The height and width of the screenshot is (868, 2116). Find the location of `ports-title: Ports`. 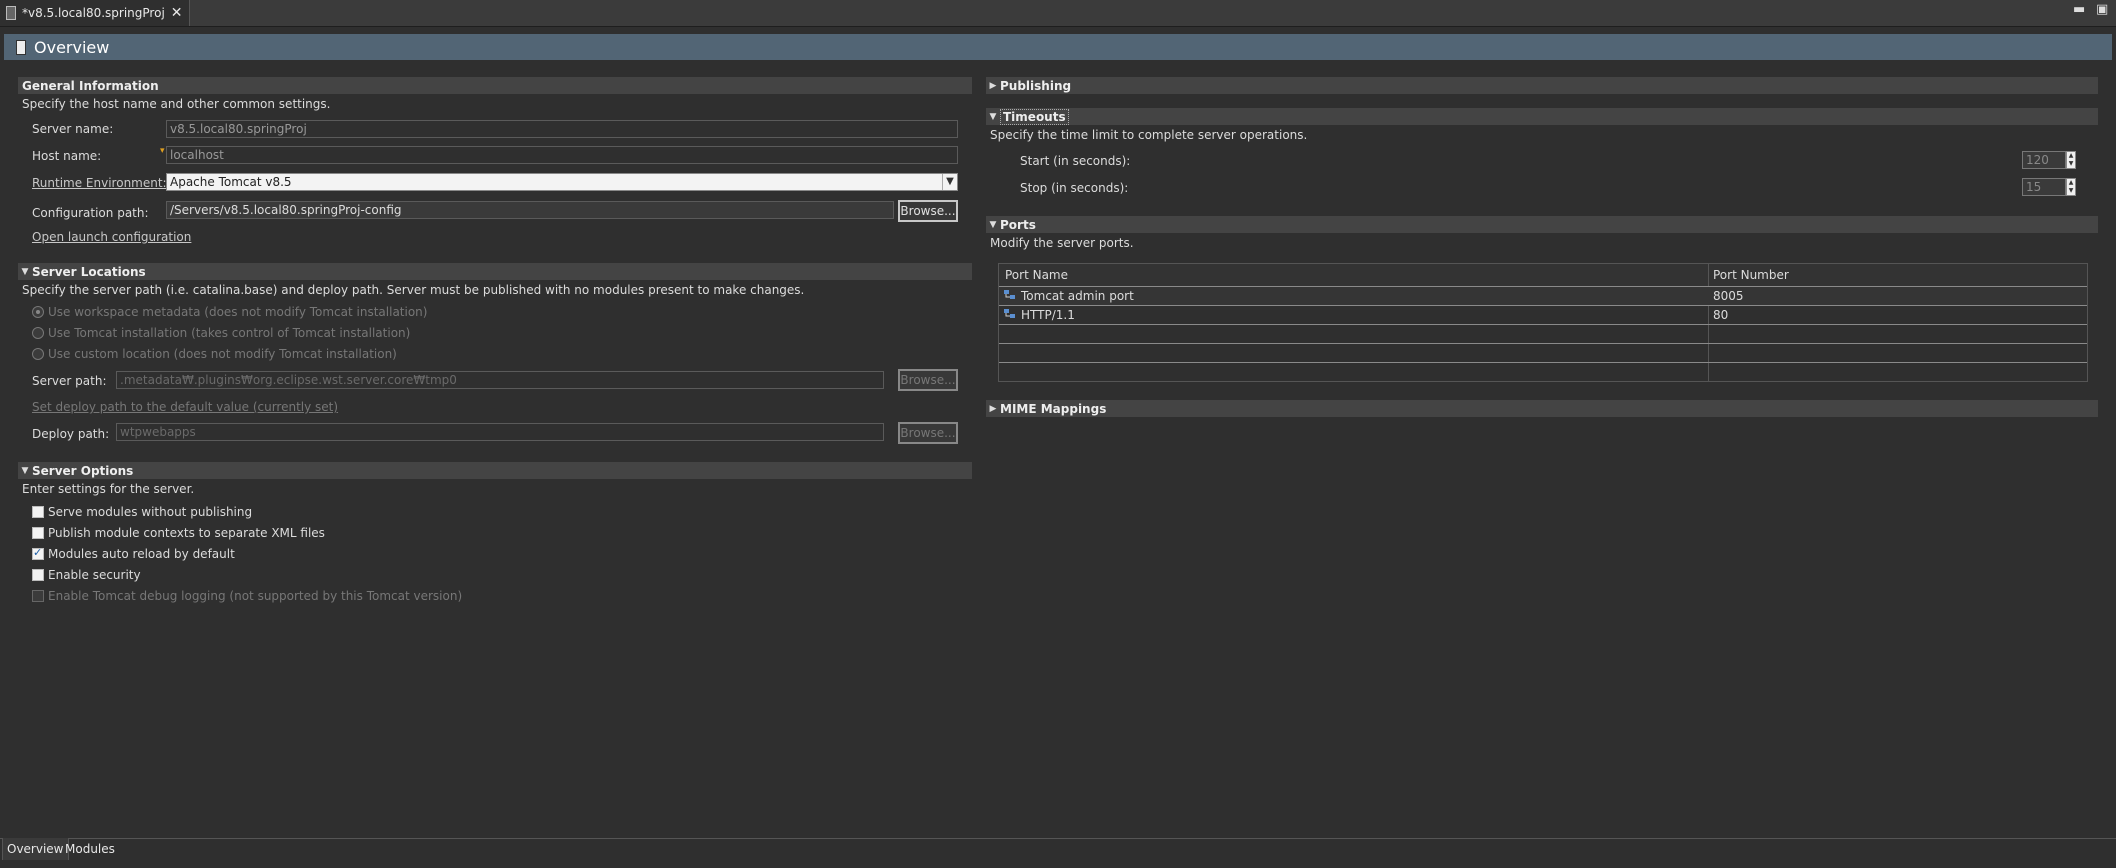

ports-title: Ports is located at coordinates (1018, 224).